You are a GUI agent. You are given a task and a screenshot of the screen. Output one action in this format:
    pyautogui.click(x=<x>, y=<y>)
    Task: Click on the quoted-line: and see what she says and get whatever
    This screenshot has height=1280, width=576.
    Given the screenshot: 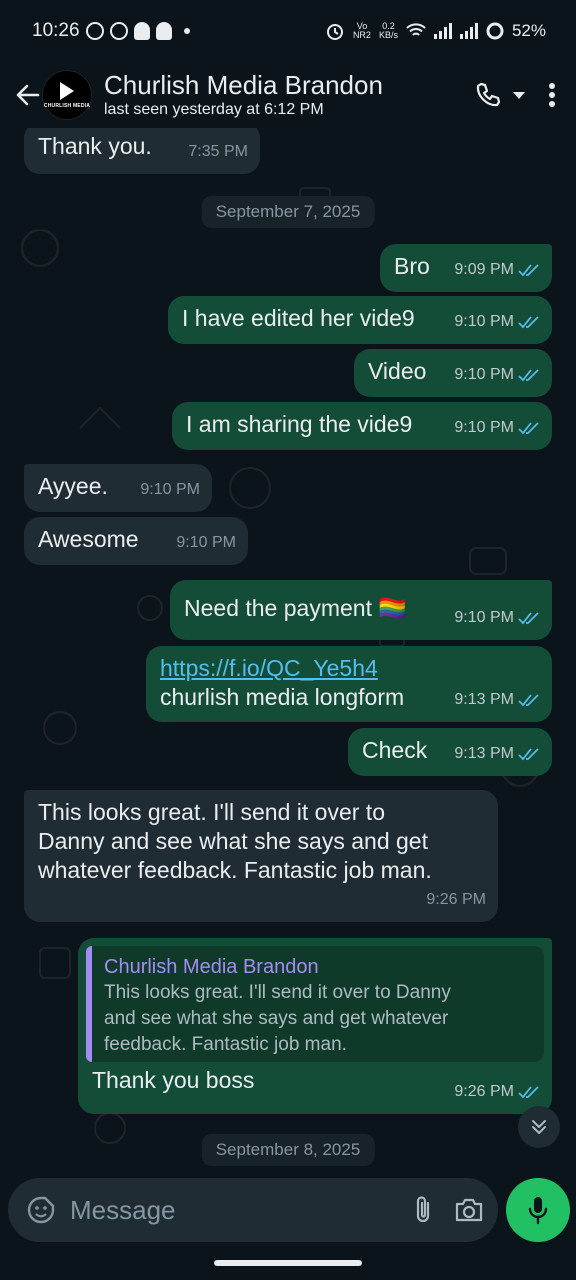 What is the action you would take?
    pyautogui.click(x=276, y=1018)
    